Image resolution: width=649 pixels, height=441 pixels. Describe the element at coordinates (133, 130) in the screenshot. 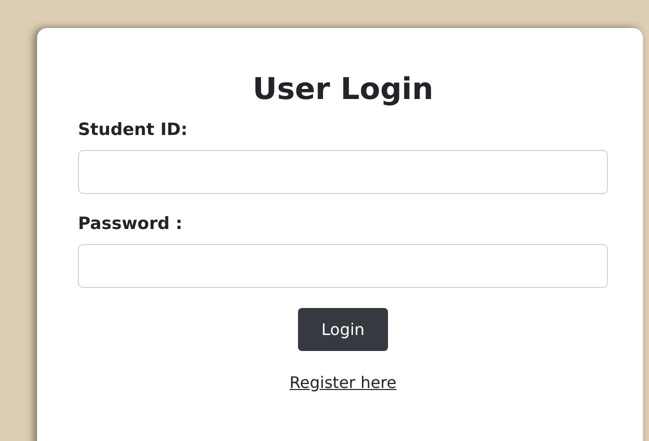

I see `field-label: Student ID:` at that location.